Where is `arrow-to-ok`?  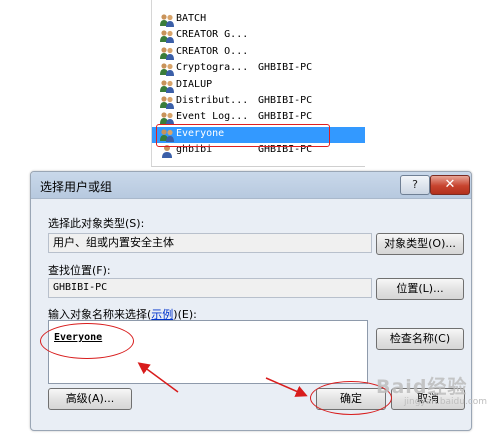
arrow-to-ok is located at coordinates (286, 387).